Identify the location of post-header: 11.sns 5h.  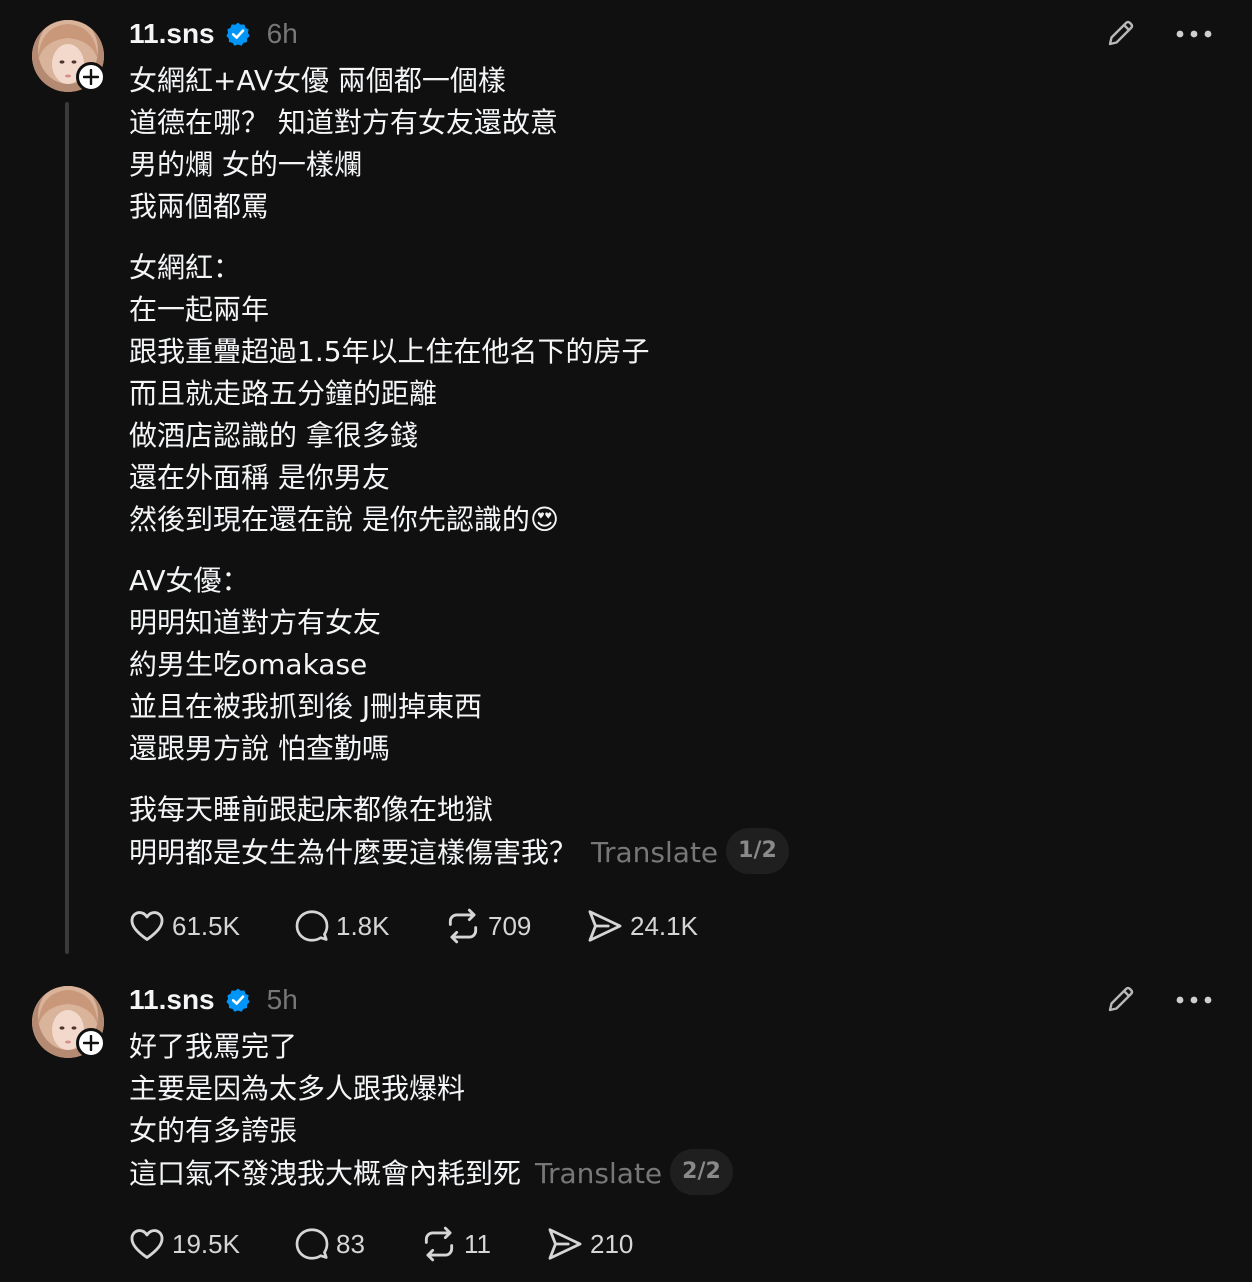
(213, 1000).